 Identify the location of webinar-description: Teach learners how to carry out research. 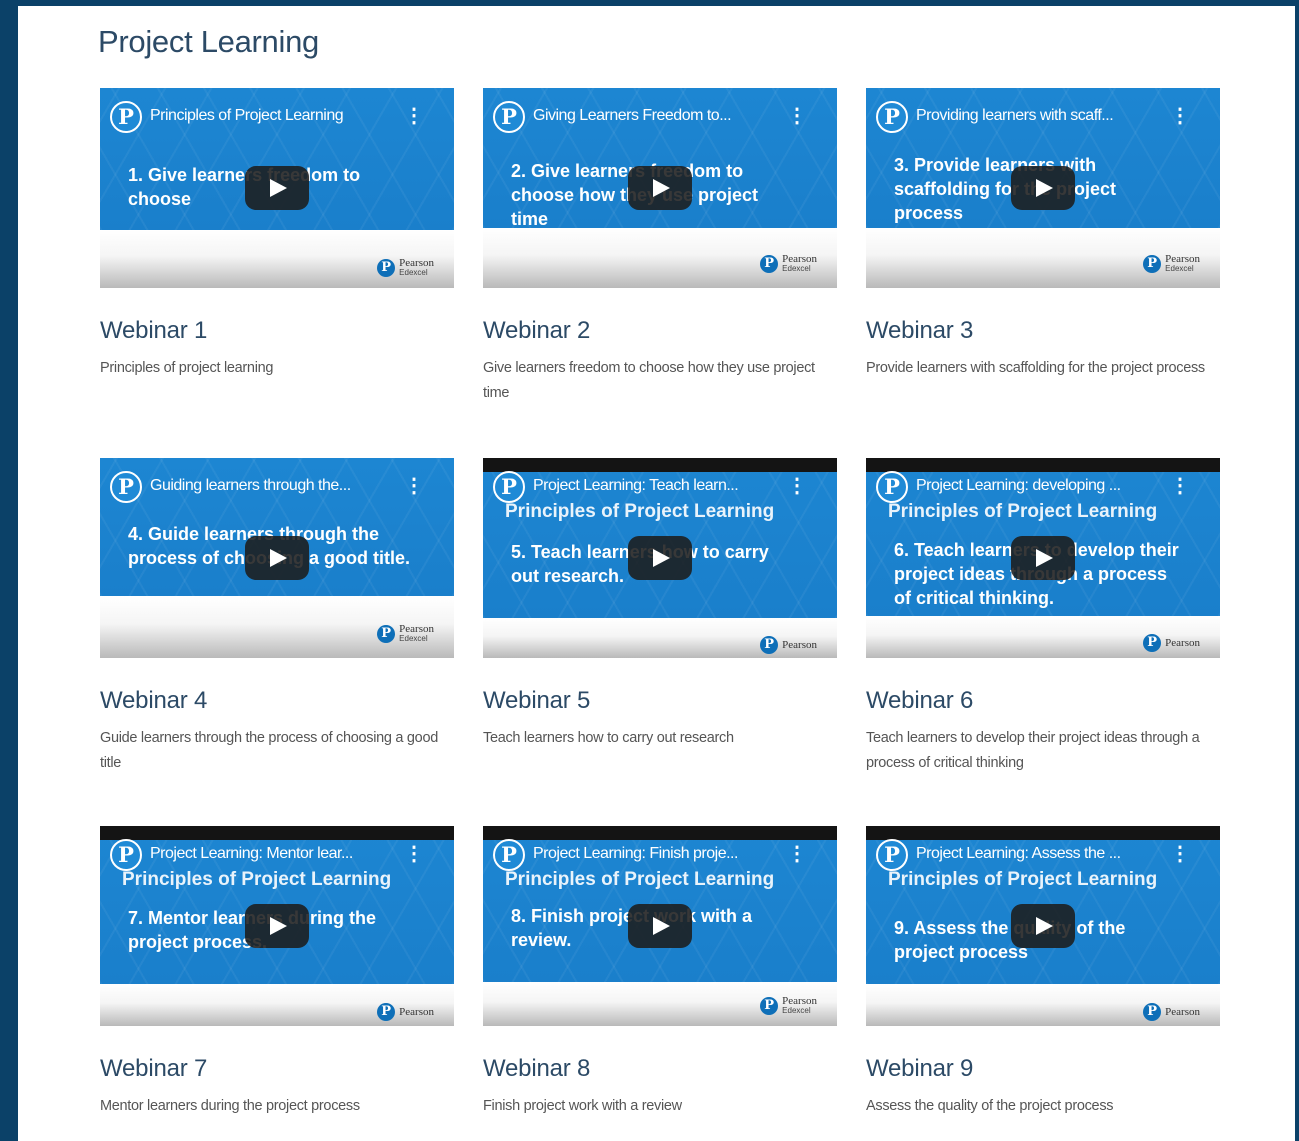
(608, 738).